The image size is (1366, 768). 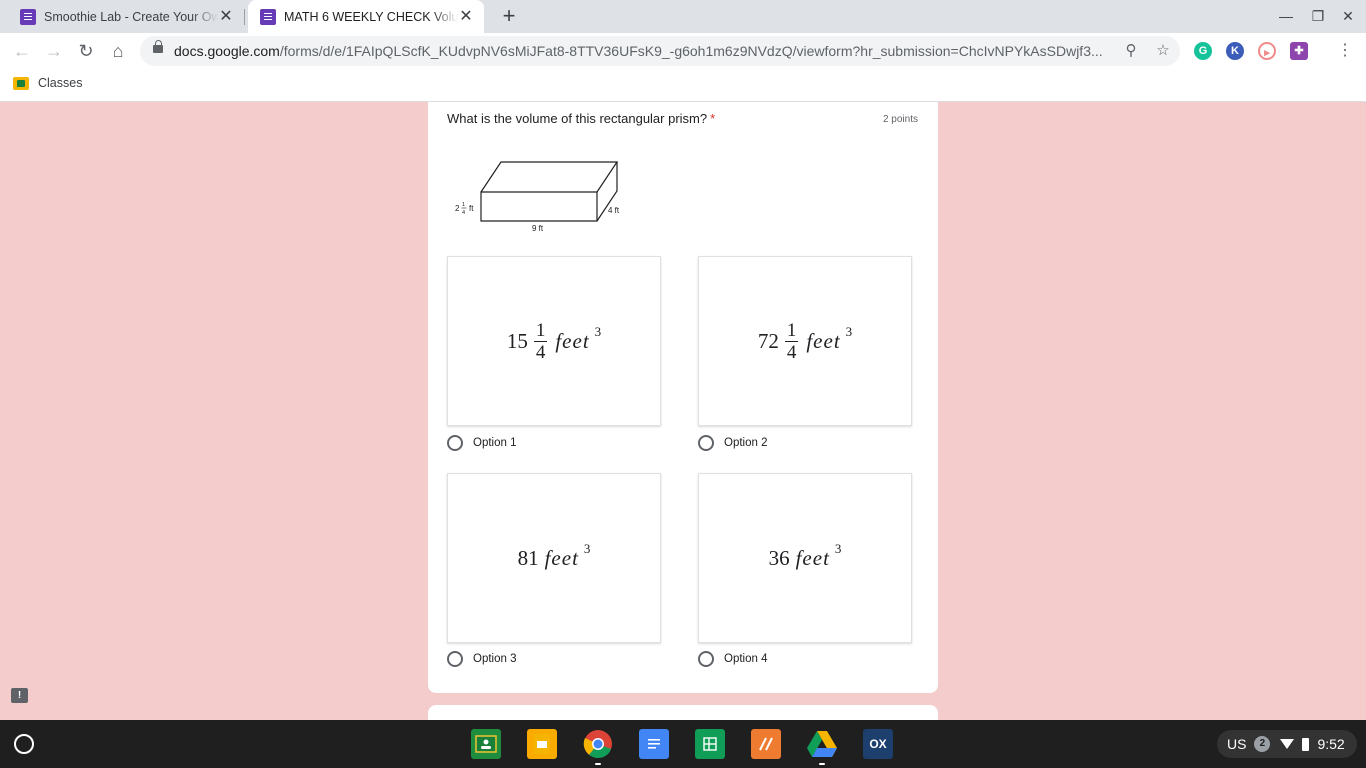 What do you see at coordinates (471, 208) in the screenshot?
I see `height-unit: ft` at bounding box center [471, 208].